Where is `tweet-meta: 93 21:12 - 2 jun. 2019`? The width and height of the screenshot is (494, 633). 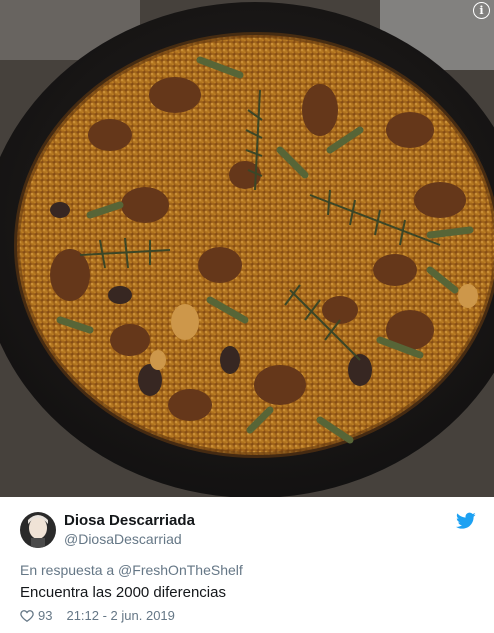
tweet-meta: 93 21:12 - 2 jun. 2019 is located at coordinates (97, 615).